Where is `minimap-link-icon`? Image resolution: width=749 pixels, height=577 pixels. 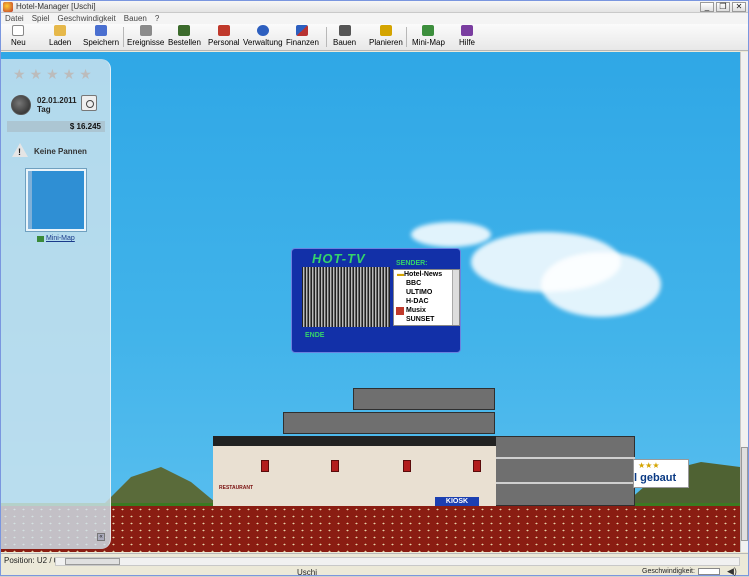 minimap-link-icon is located at coordinates (40, 239).